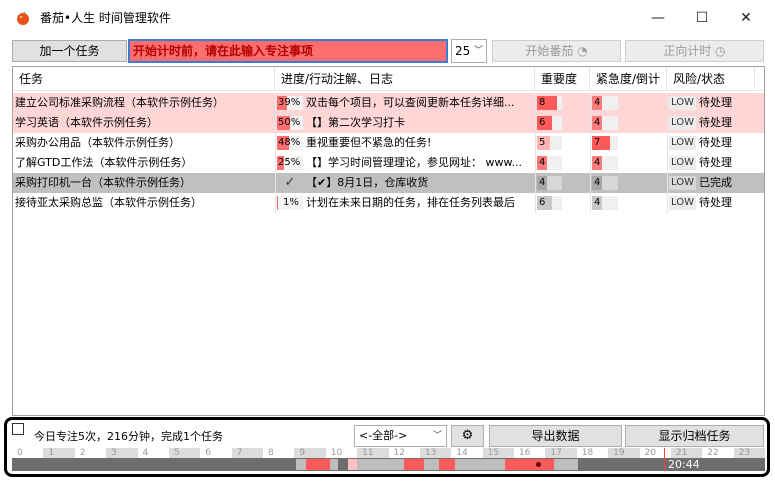 This screenshot has width=775, height=481. What do you see at coordinates (114, 453) in the screenshot?
I see `timeline-hour-label: 3` at bounding box center [114, 453].